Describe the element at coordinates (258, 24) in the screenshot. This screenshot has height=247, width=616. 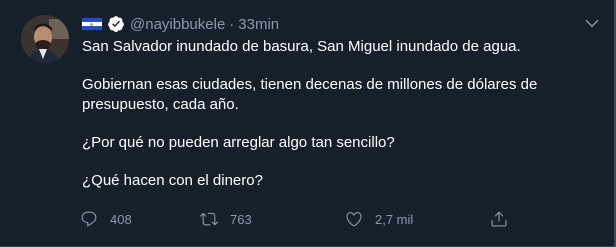
I see `tweet-timestamp: 33min` at that location.